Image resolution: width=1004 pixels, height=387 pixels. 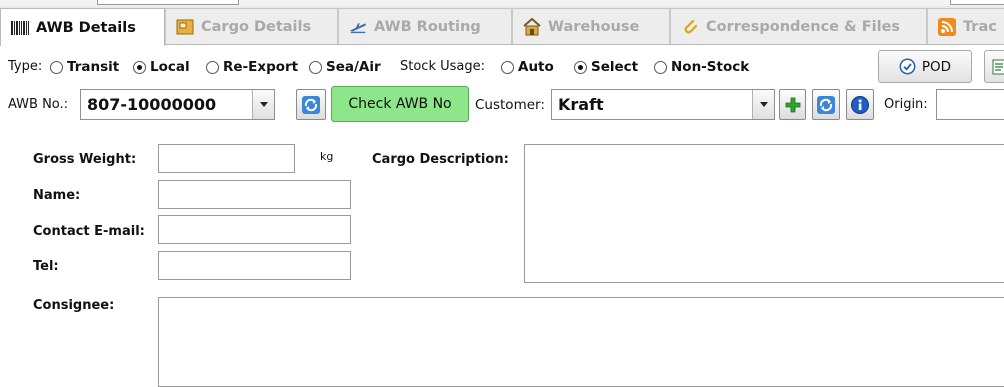 I want to click on option-label: Transit, so click(x=93, y=67).